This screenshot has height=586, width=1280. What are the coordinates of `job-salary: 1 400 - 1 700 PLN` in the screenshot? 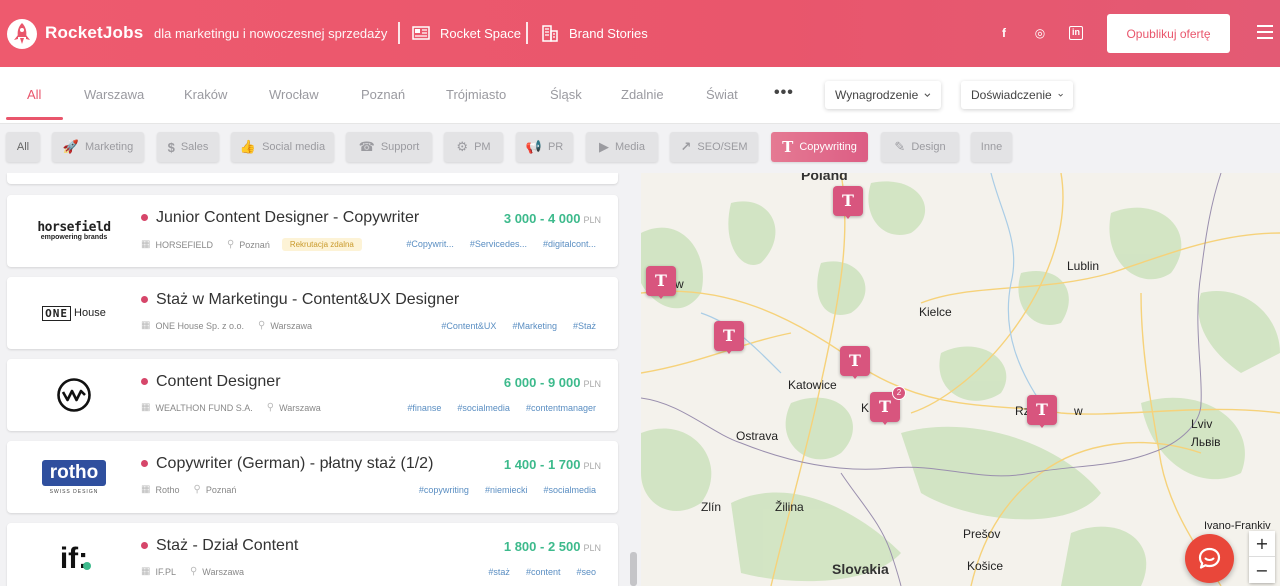 It's located at (552, 464).